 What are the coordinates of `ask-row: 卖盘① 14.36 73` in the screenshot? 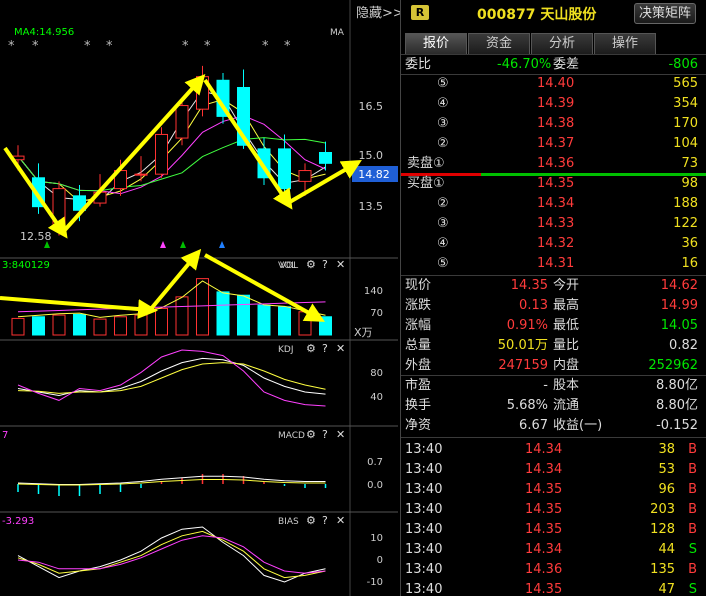 It's located at (553, 164).